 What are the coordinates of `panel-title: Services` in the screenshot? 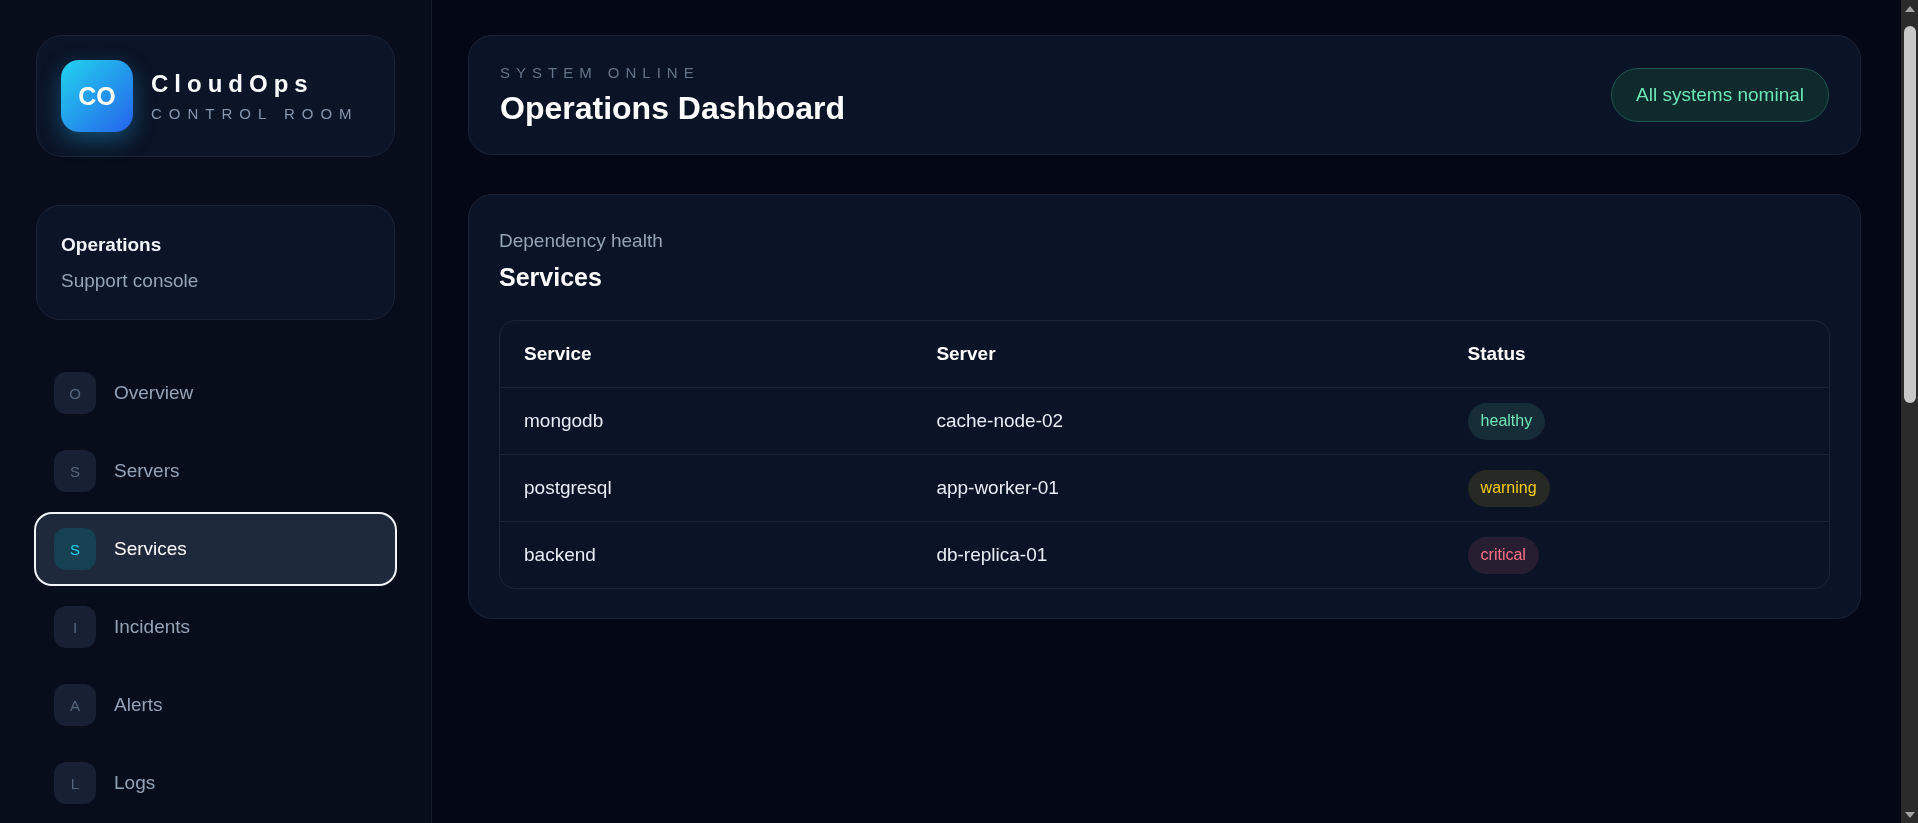 It's located at (550, 277).